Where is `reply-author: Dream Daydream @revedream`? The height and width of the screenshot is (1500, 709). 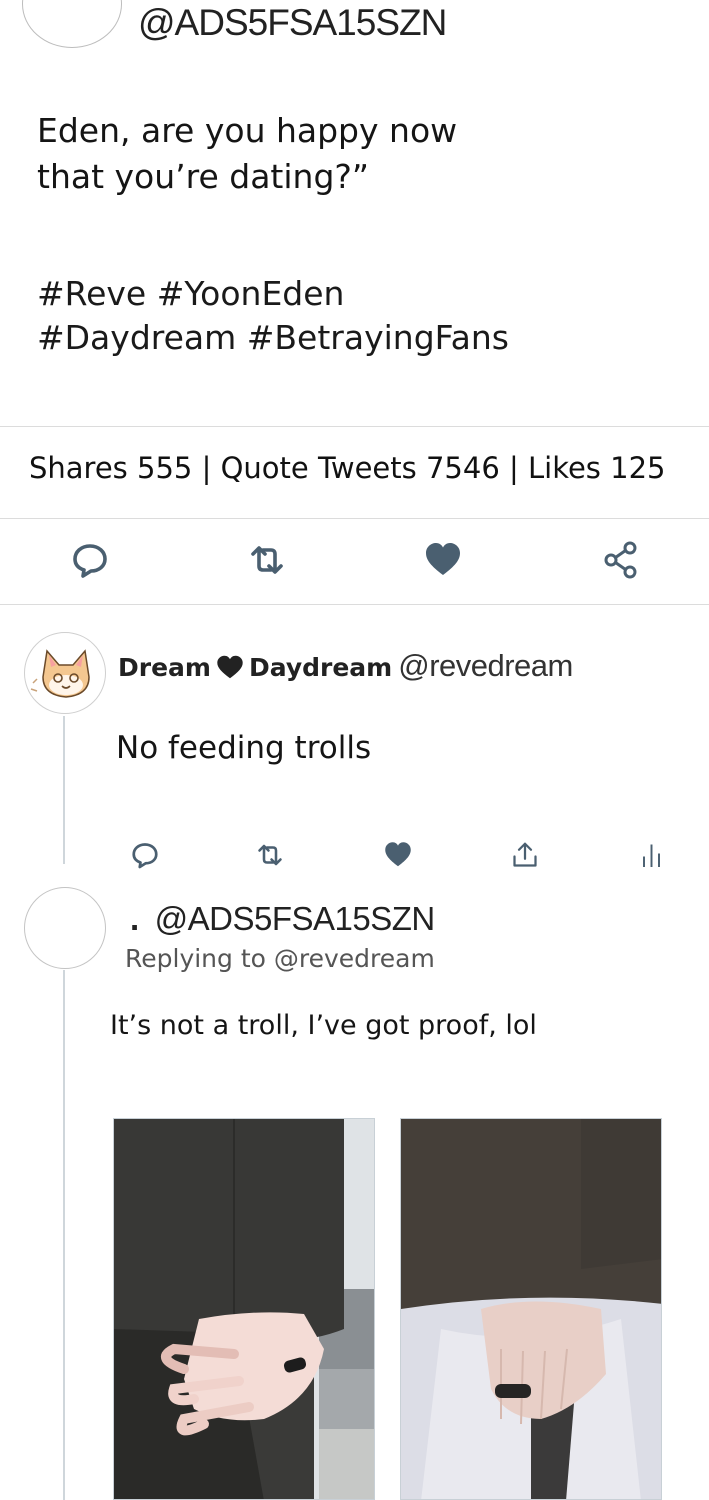
reply-author: Dream Daydream @revedream is located at coordinates (345, 666).